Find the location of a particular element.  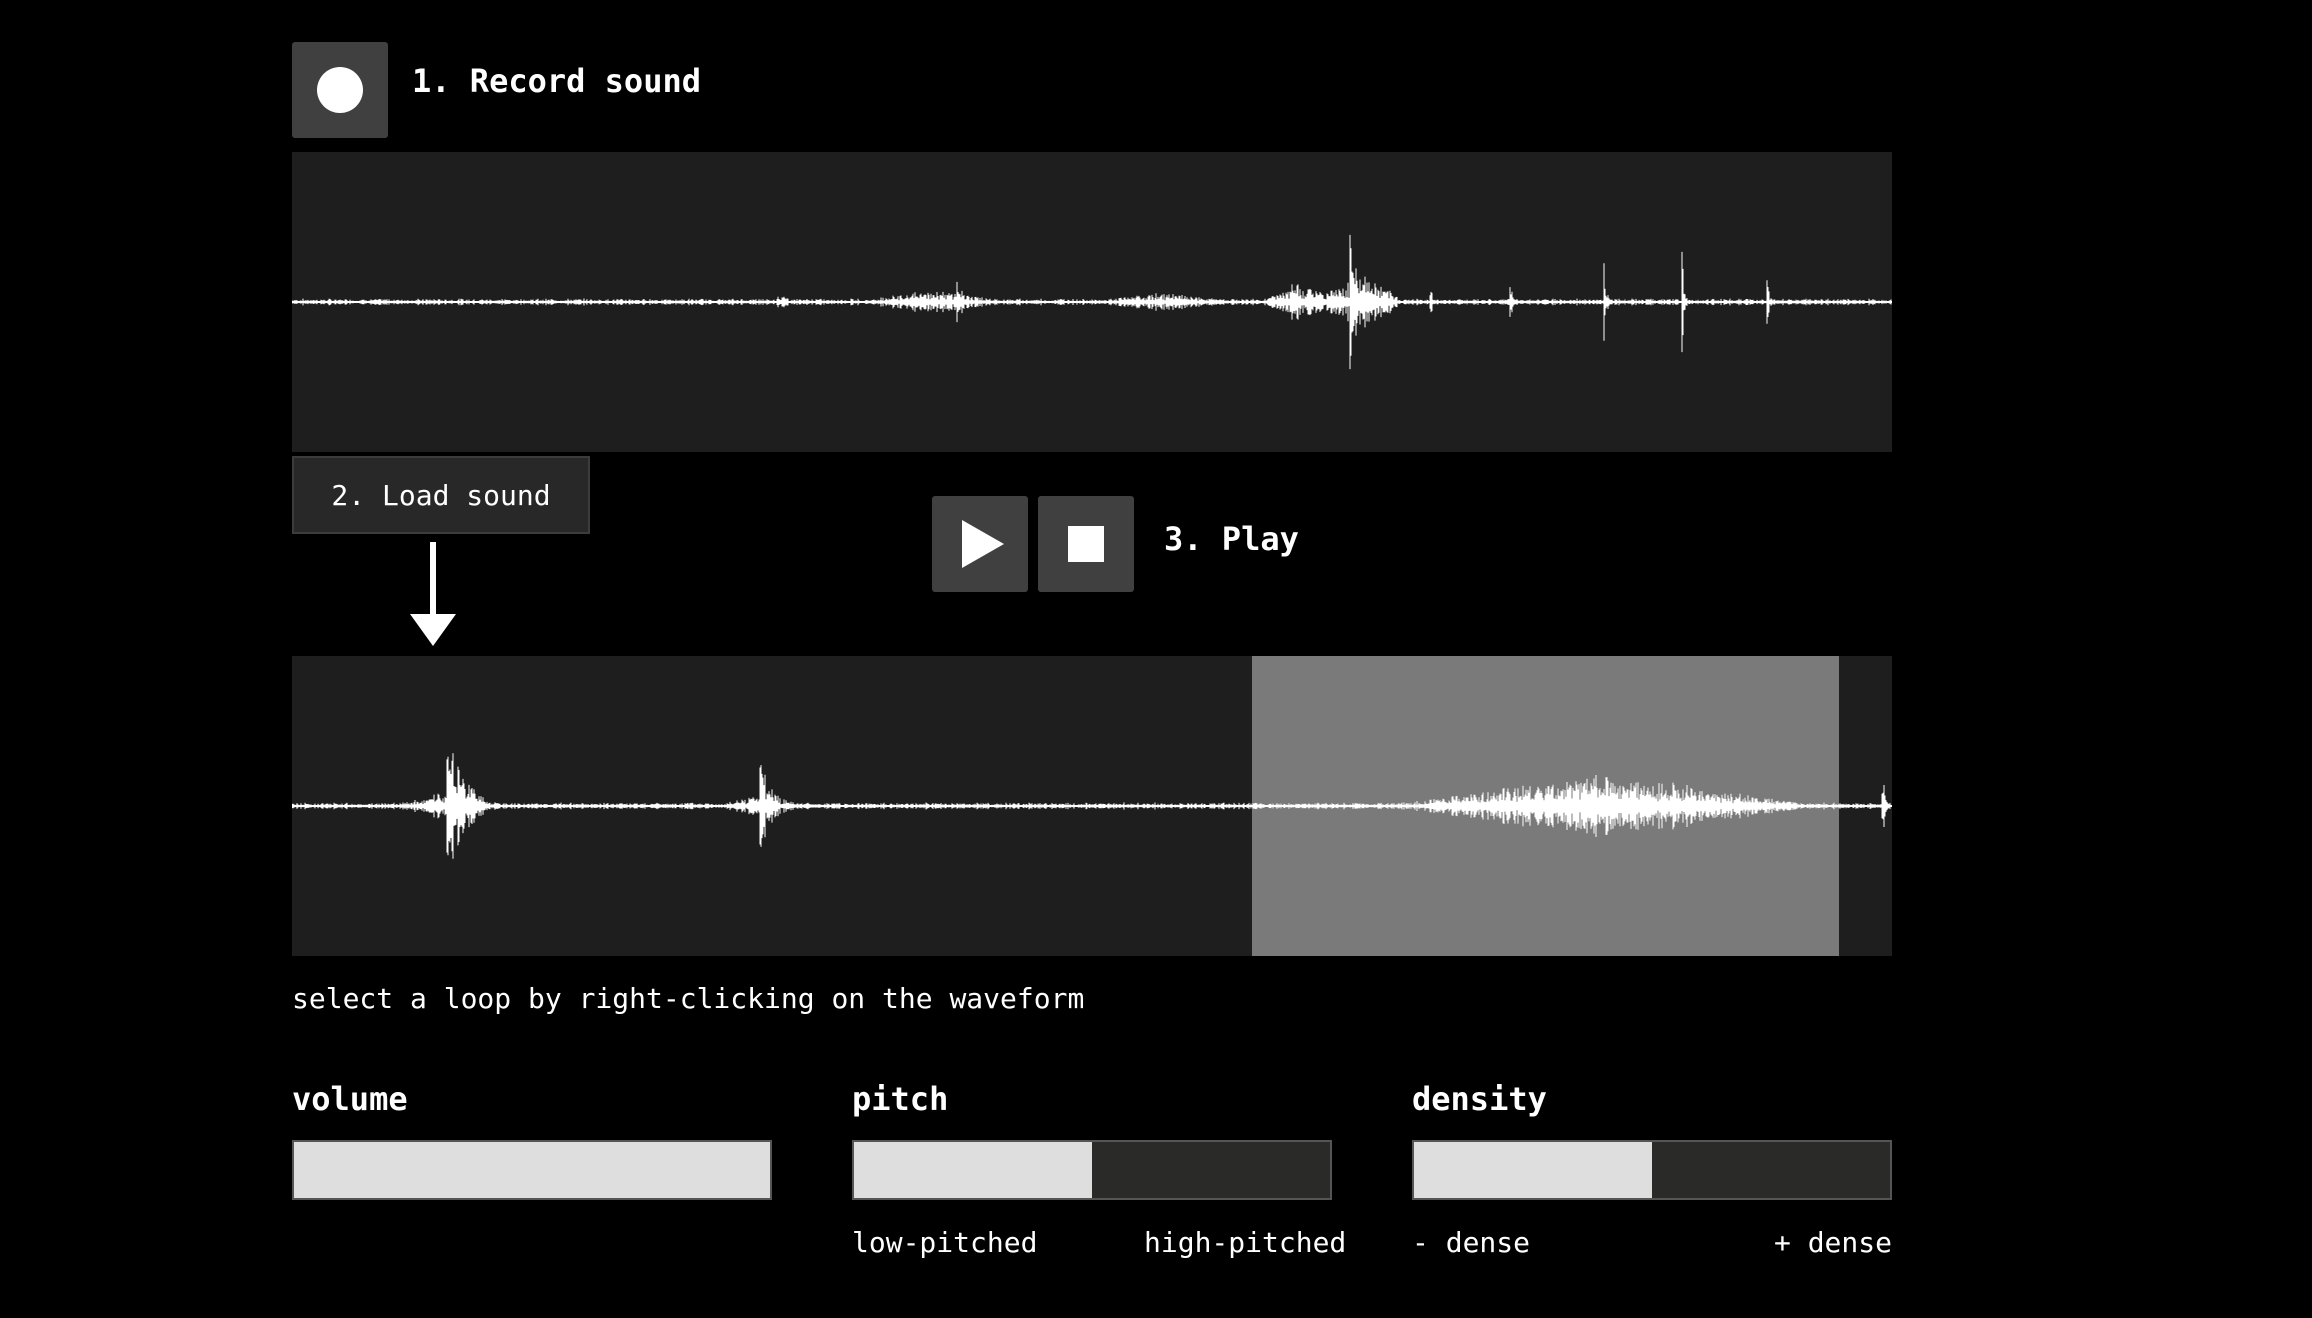

density-slider is located at coordinates (1652, 1170).